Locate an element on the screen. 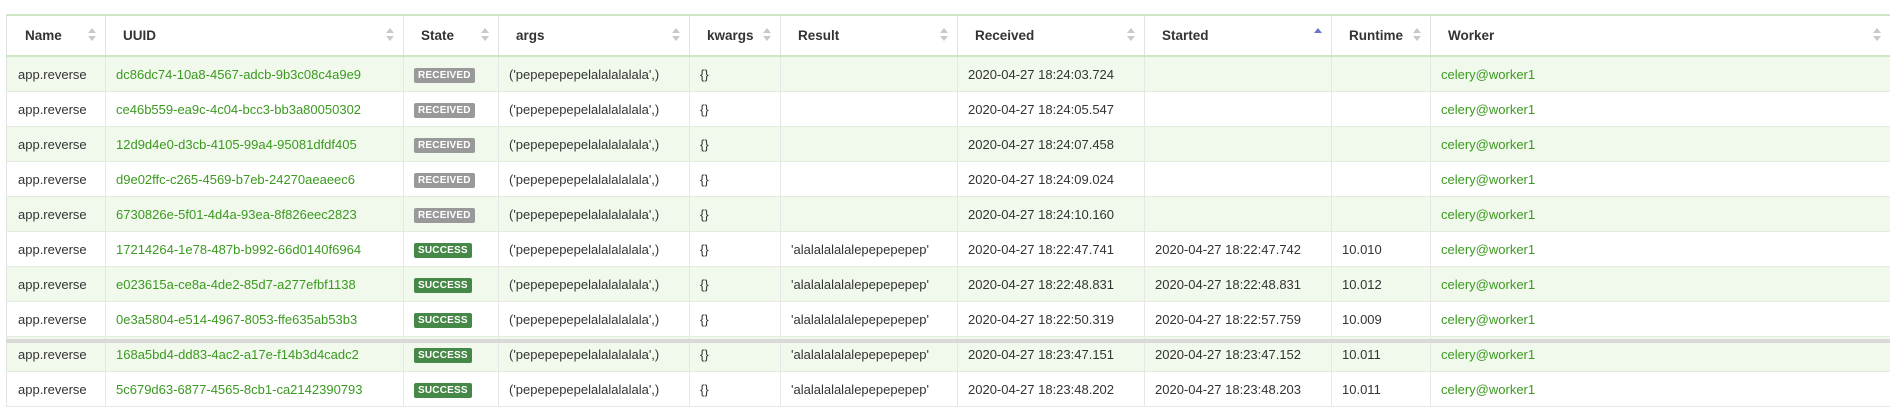  cell-uuid: 17214264-1e78-487b-b992-66d0140f6964 is located at coordinates (254, 249).